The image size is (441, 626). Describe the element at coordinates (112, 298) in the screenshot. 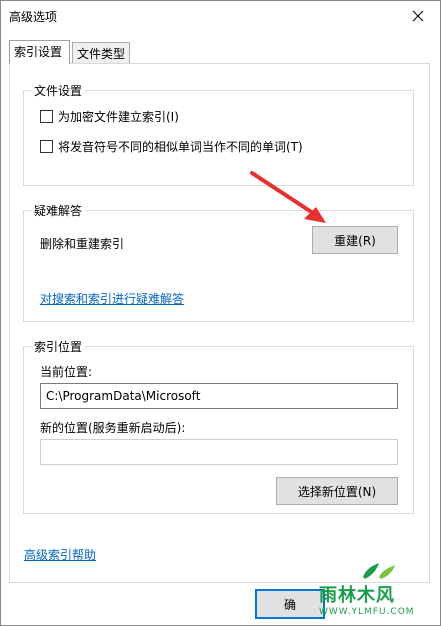

I see `troubleshoot-link: 对搜索和索引进行疑难解答` at that location.